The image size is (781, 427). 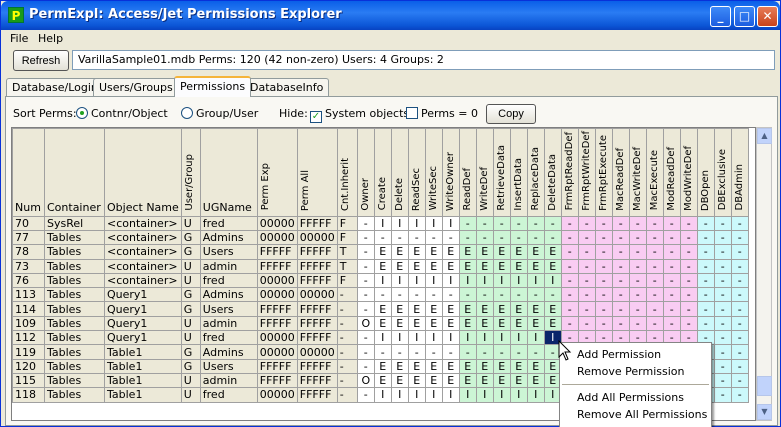 What do you see at coordinates (744, 16) in the screenshot?
I see `maximize-button: □` at bounding box center [744, 16].